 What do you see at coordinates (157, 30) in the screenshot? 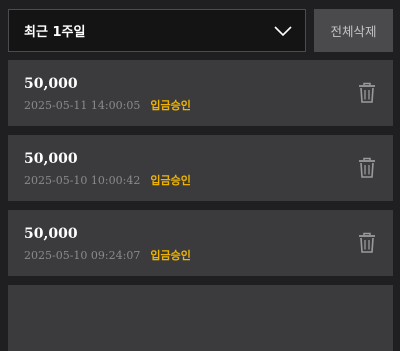
I see `period-filter-select: 최근 1주일` at bounding box center [157, 30].